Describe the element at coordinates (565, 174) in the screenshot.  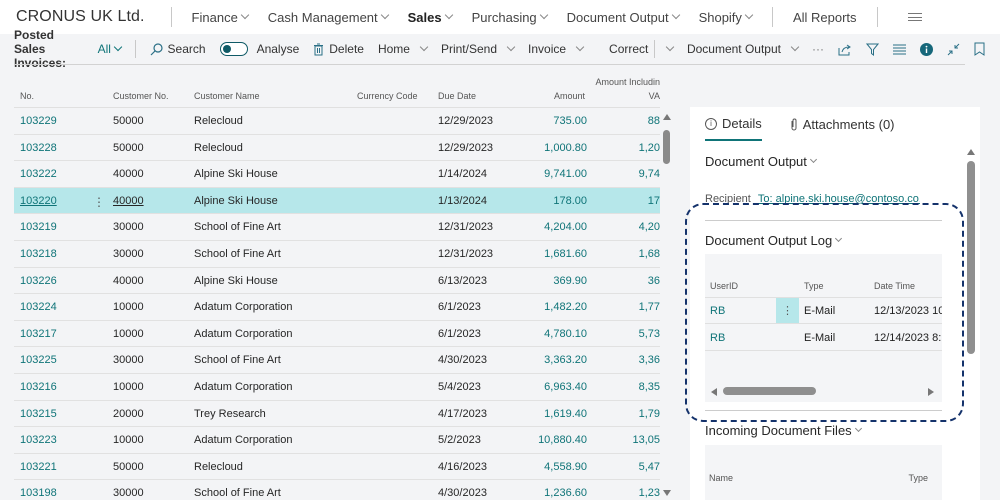
I see `amount: 9,741.00` at that location.